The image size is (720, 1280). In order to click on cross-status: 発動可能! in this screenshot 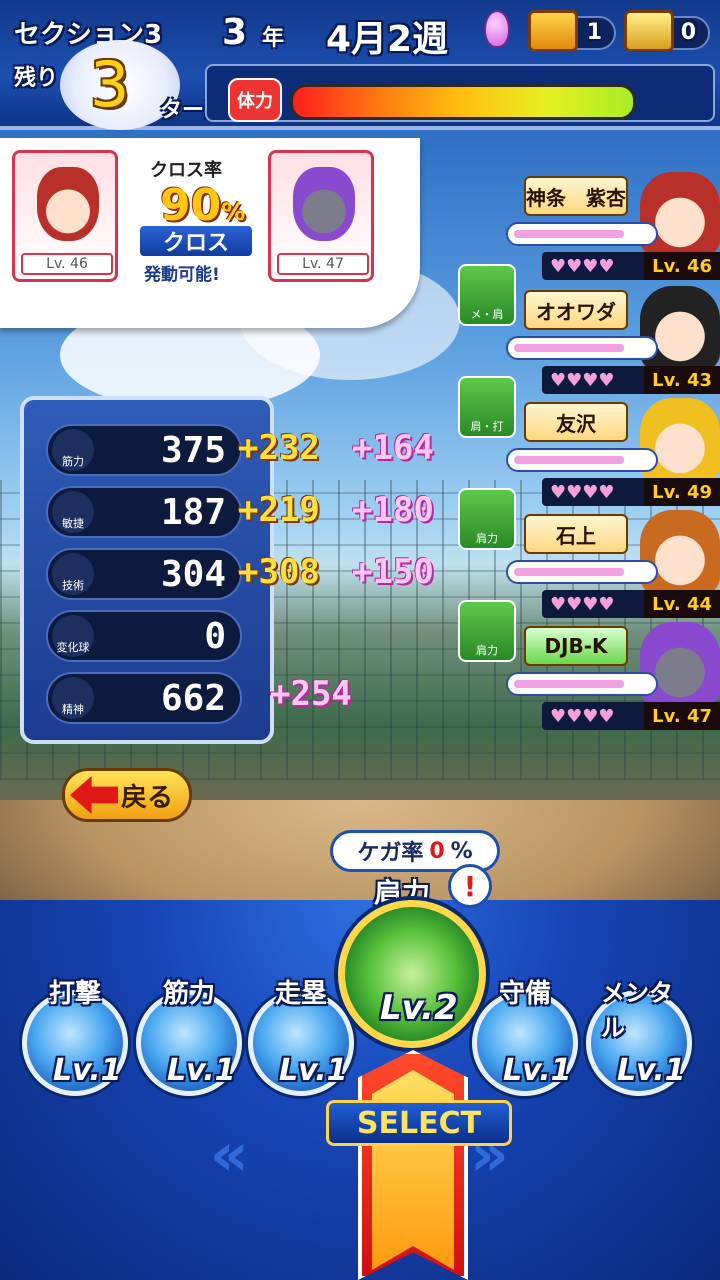, I will do `click(182, 275)`.